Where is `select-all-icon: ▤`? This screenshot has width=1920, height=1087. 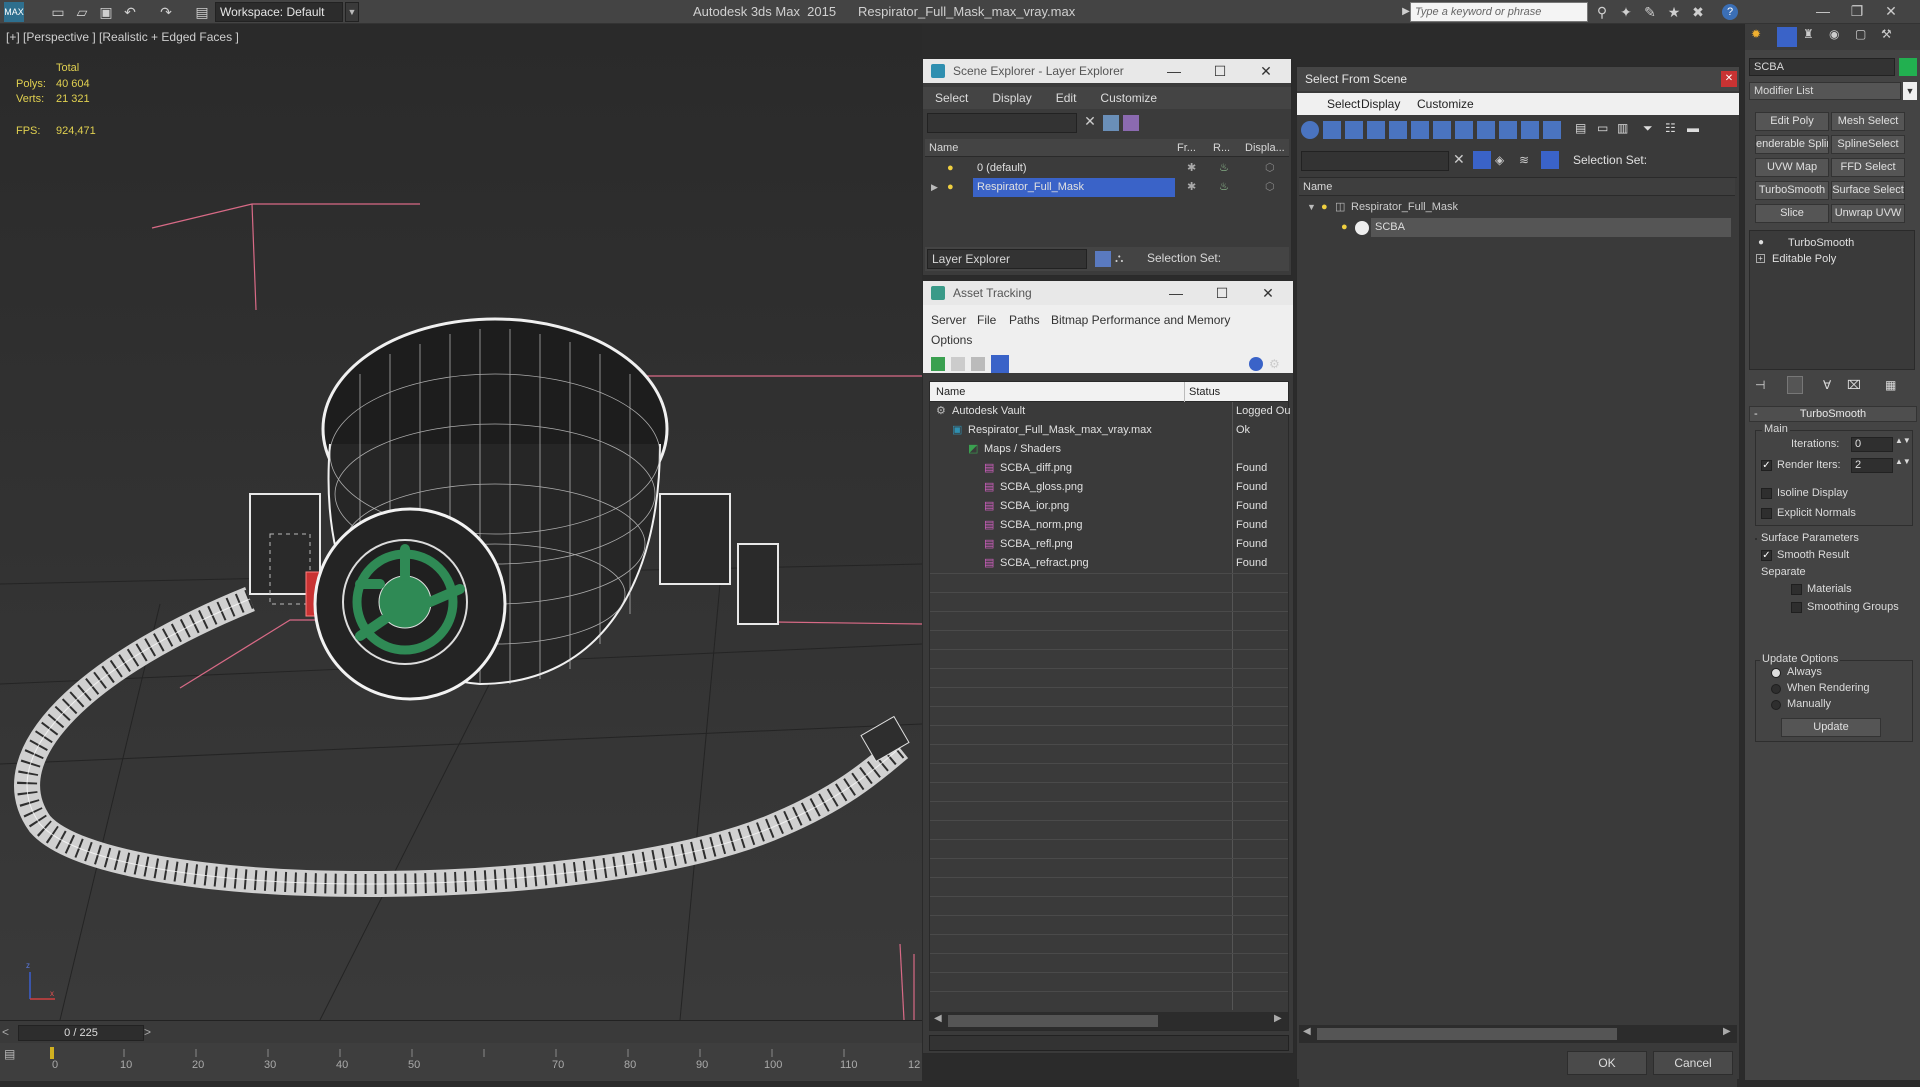
select-all-icon: ▤ is located at coordinates (1582, 130).